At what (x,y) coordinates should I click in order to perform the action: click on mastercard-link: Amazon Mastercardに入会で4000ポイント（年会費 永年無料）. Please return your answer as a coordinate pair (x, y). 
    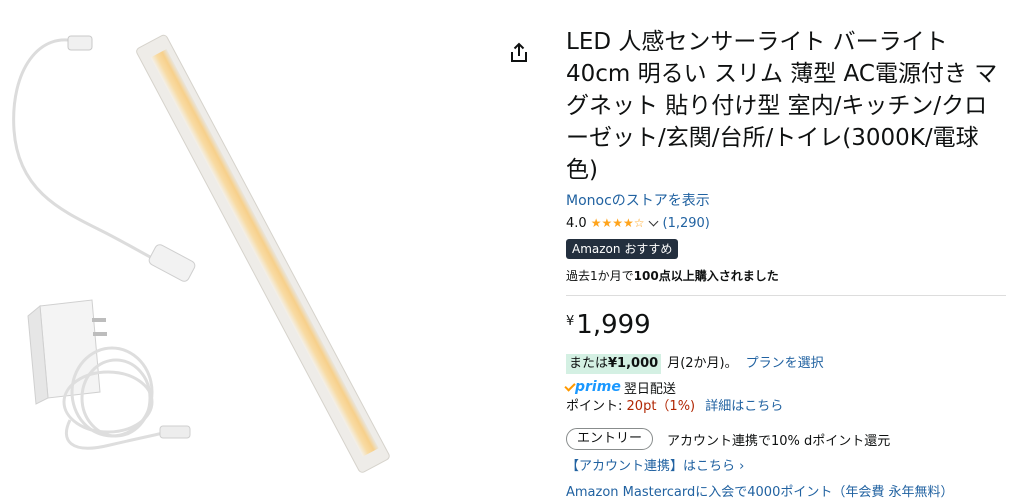
    Looking at the image, I should click on (786, 493).